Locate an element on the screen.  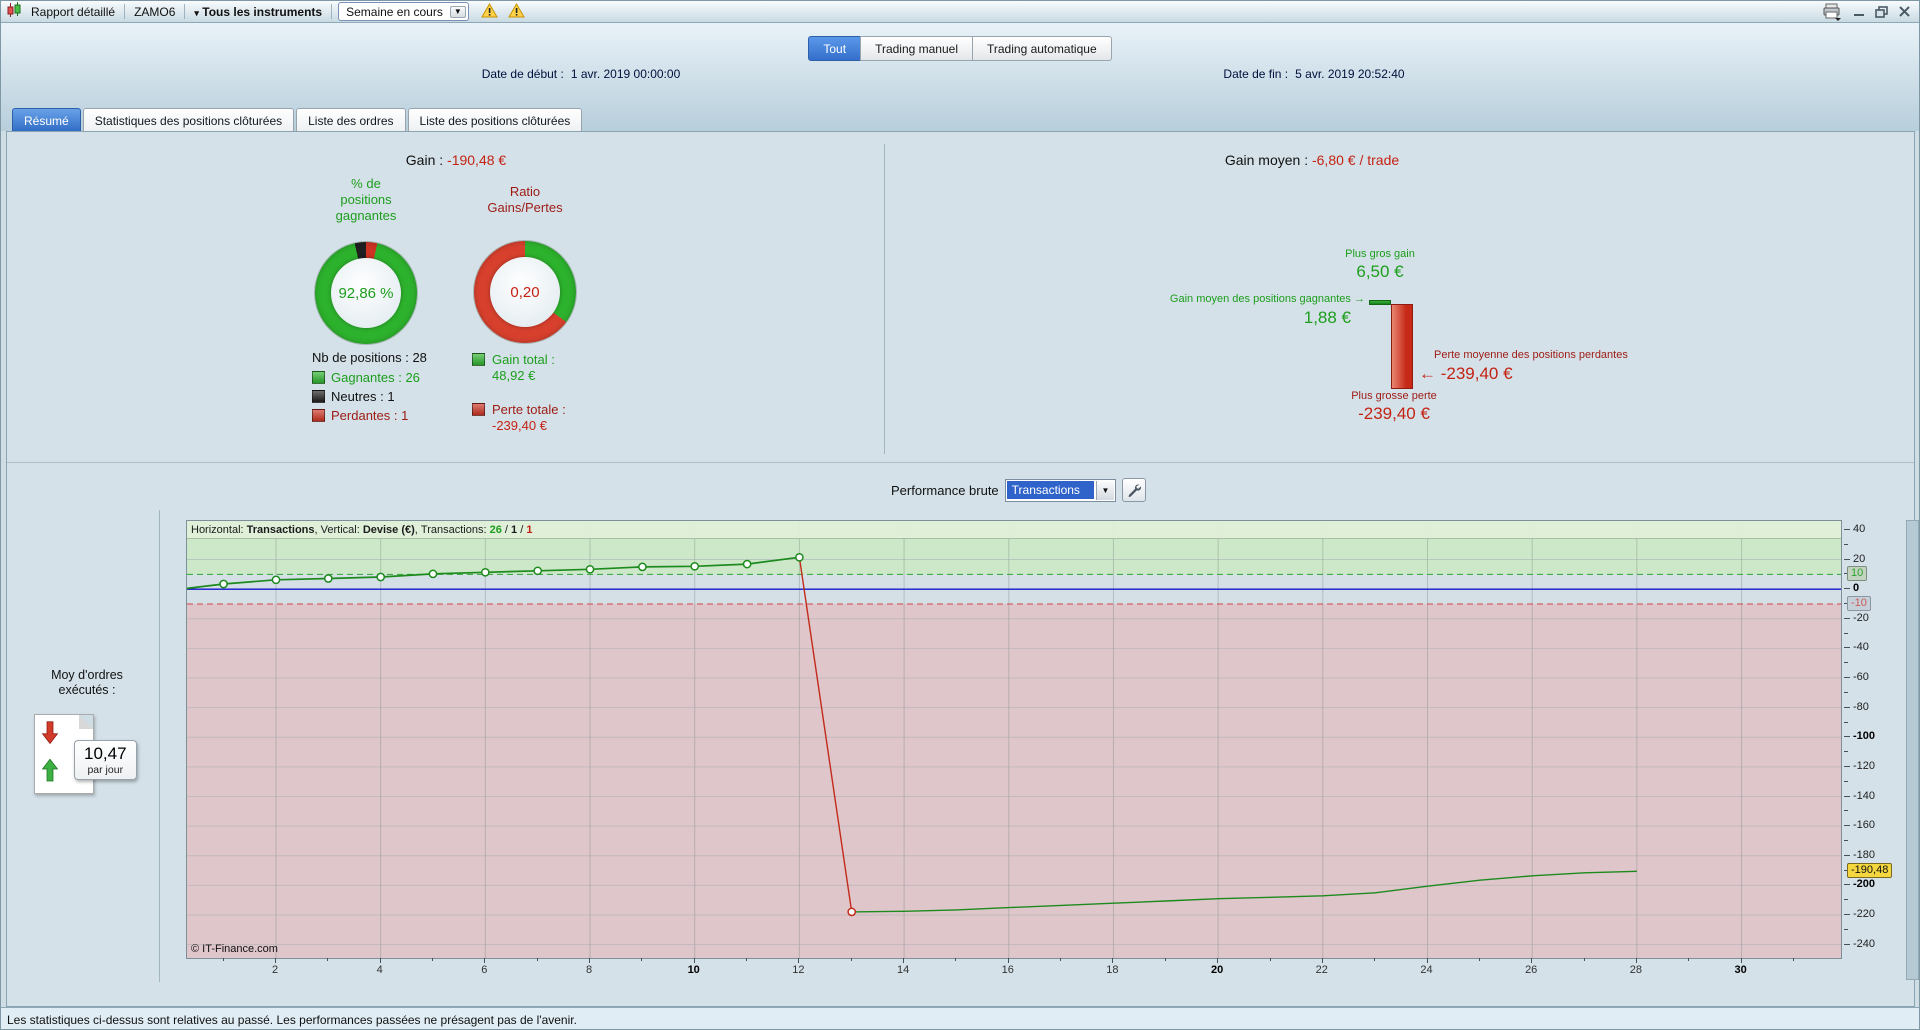
y-axis-label: -220 is located at coordinates (1864, 914).